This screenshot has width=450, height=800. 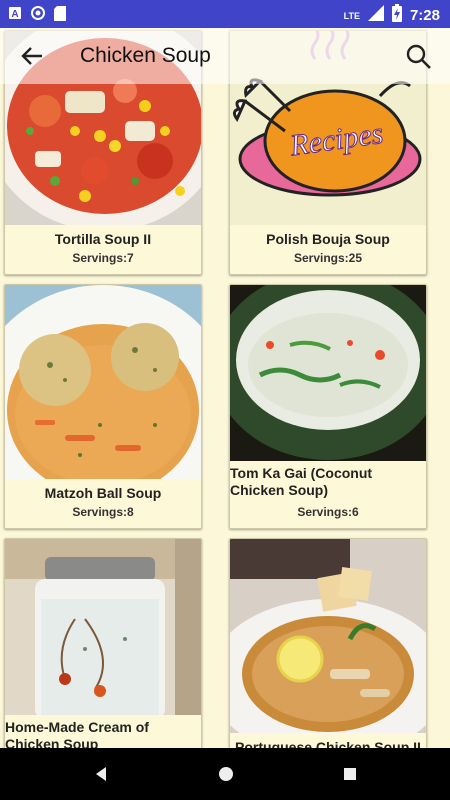 I want to click on tom-ka-gai-photo, so click(x=328, y=373).